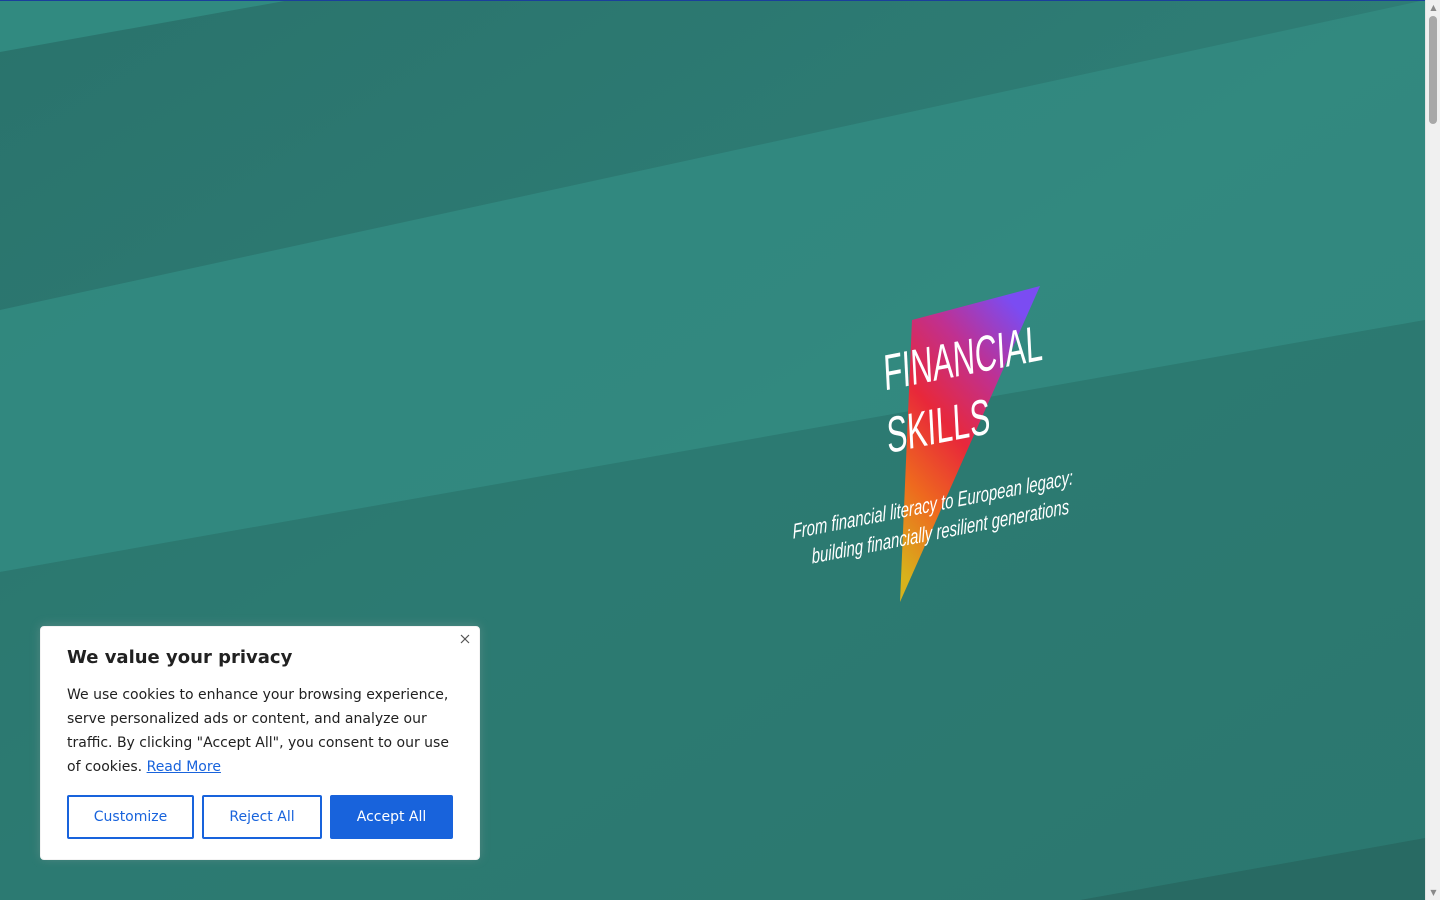 The height and width of the screenshot is (900, 1440). What do you see at coordinates (184, 767) in the screenshot?
I see `read-more-link: Read More` at bounding box center [184, 767].